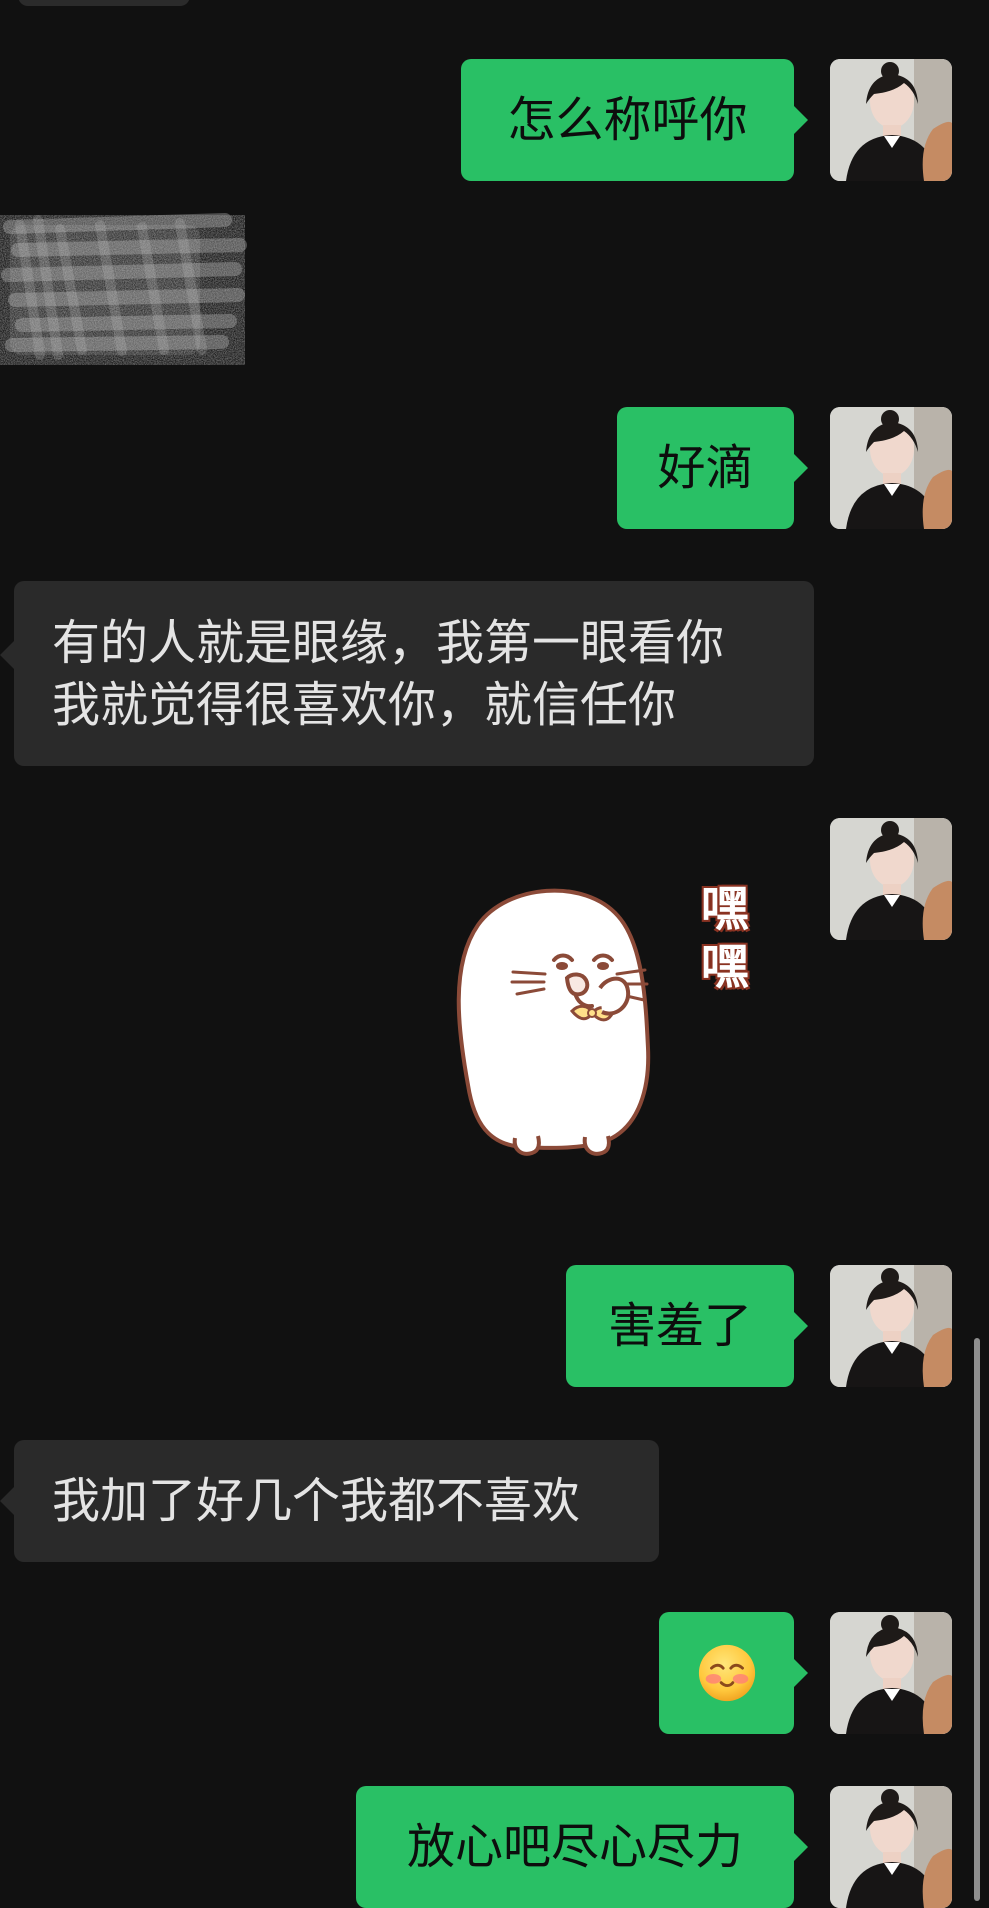 The image size is (989, 1908). What do you see at coordinates (316, 1501) in the screenshot?
I see `message-text: 我加了好几个我都不喜欢` at bounding box center [316, 1501].